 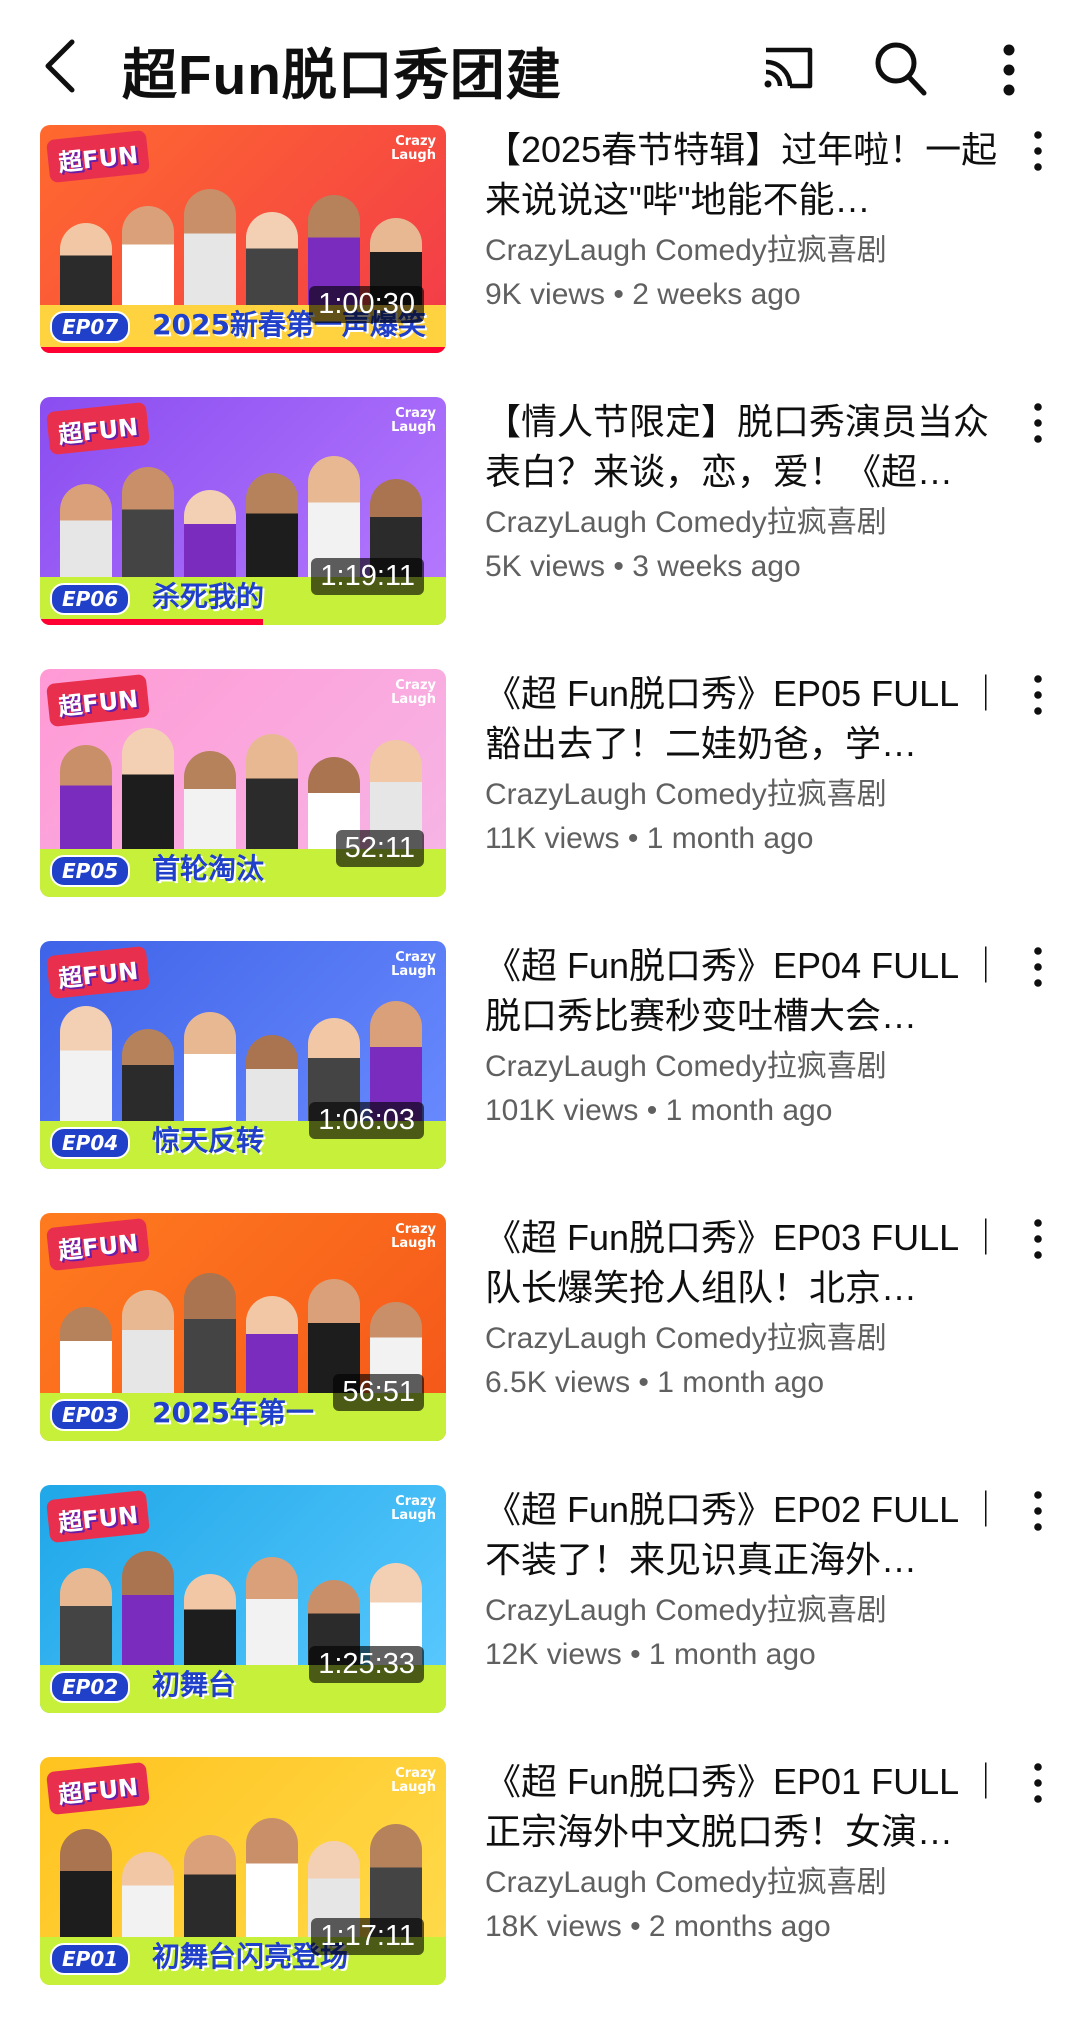 What do you see at coordinates (90, 1143) in the screenshot?
I see `episode-badge: EP04` at bounding box center [90, 1143].